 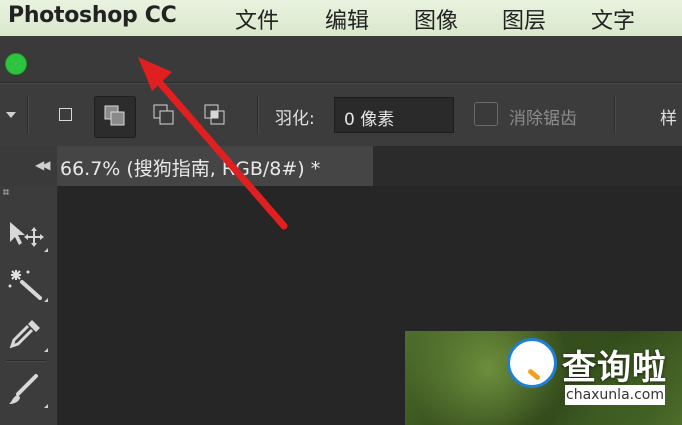 I want to click on document-tab: 66.7% (搜狗指南, RGB/8#) *, so click(x=215, y=166).